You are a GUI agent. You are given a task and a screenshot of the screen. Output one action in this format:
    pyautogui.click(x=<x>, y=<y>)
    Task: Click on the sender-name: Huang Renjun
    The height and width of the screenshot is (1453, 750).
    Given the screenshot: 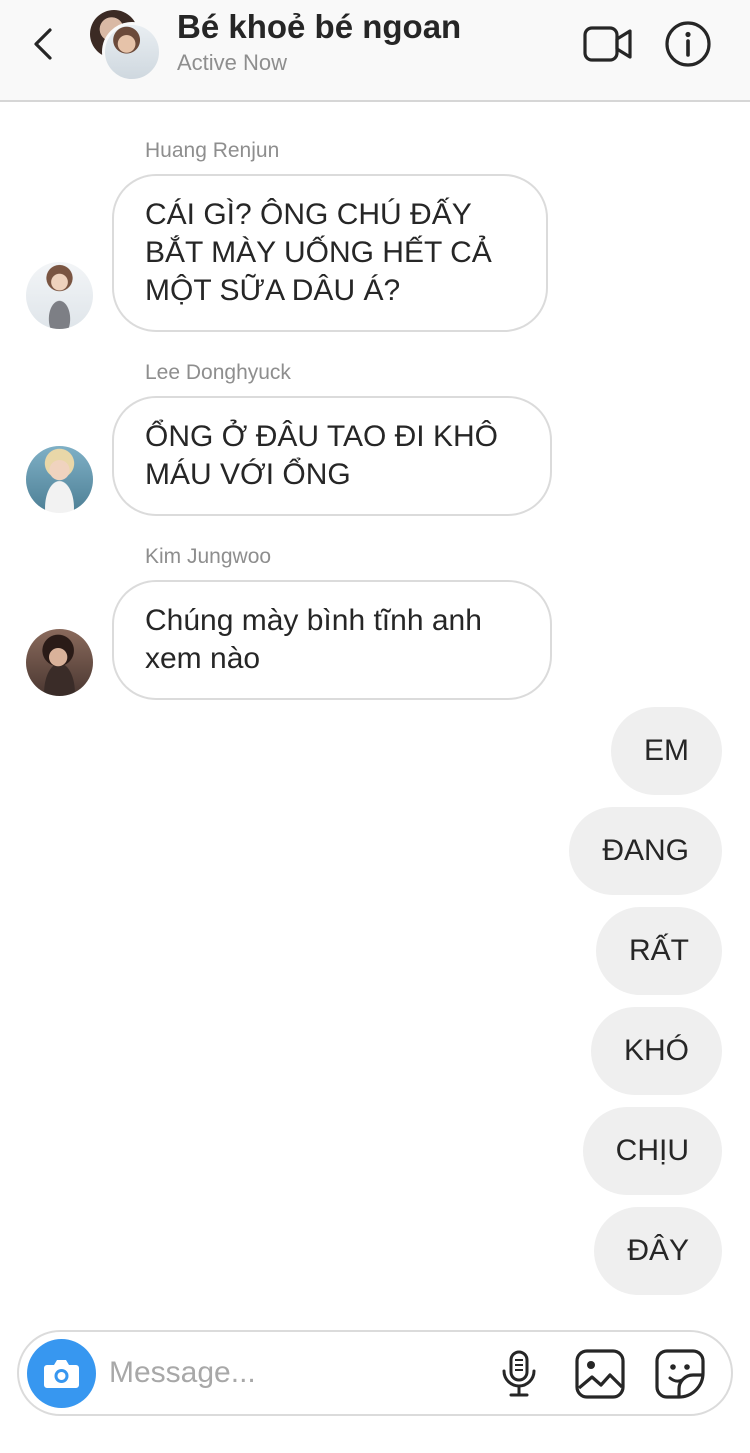 What is the action you would take?
    pyautogui.click(x=212, y=150)
    